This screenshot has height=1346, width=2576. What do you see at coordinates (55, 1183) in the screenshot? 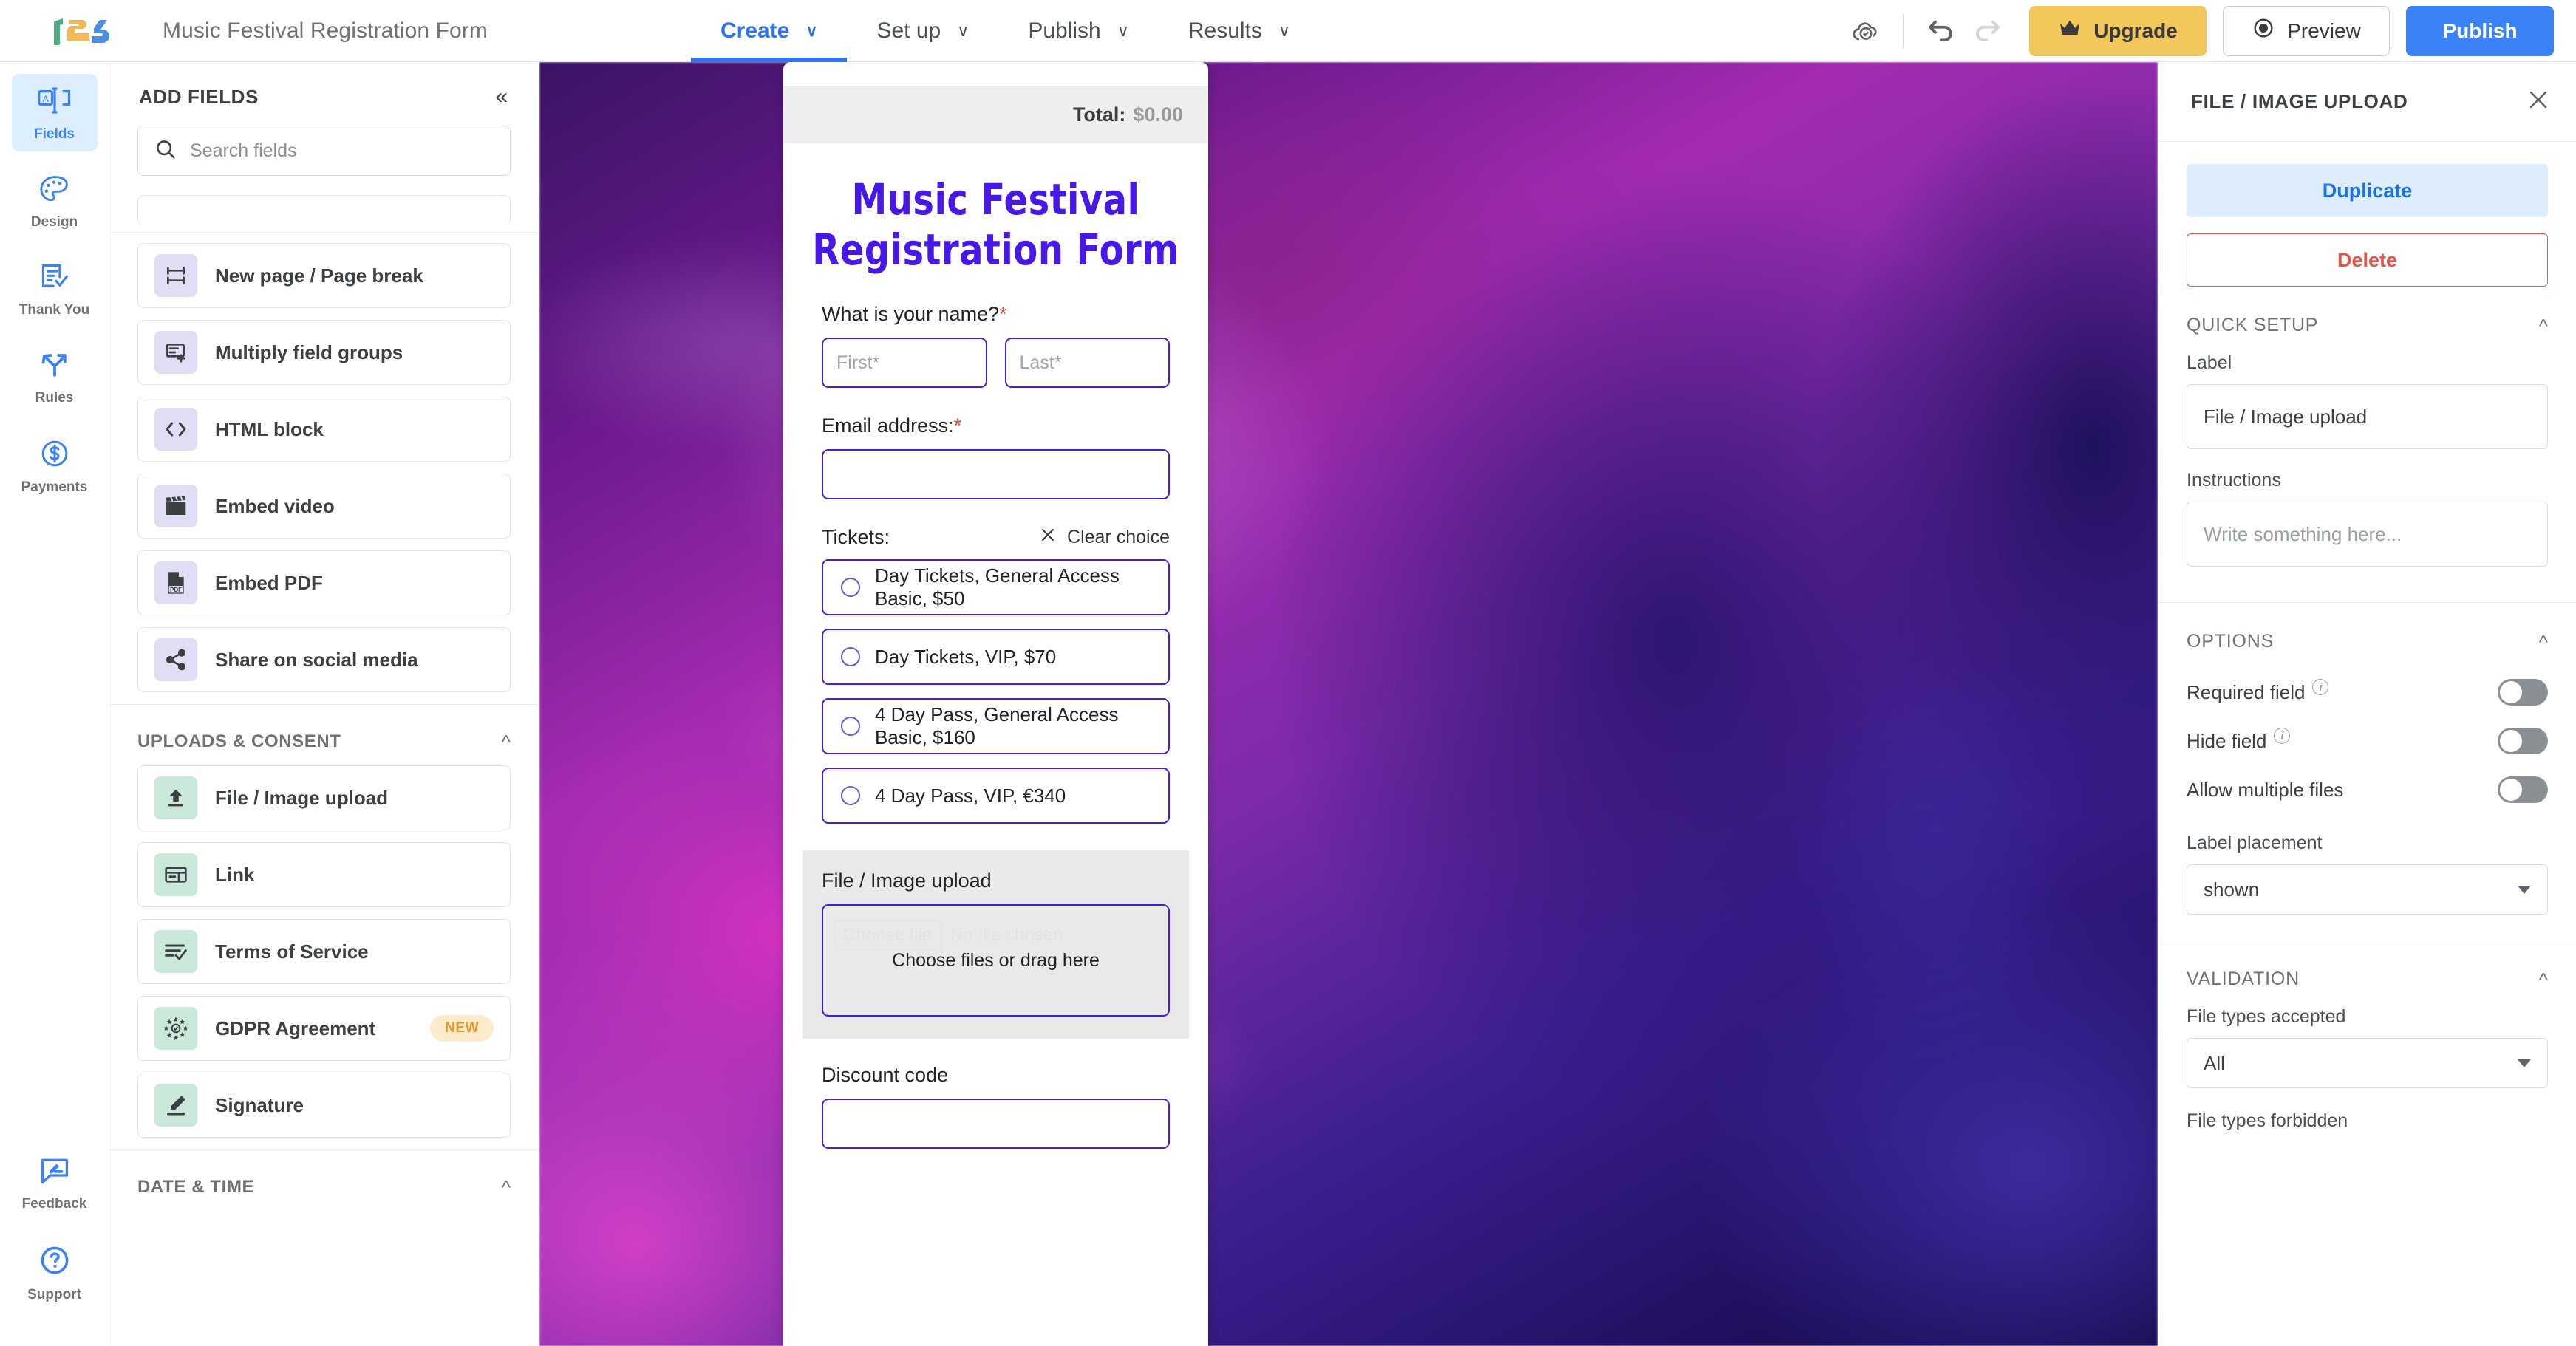
I see `sidebar-item-feedback: Feedback` at bounding box center [55, 1183].